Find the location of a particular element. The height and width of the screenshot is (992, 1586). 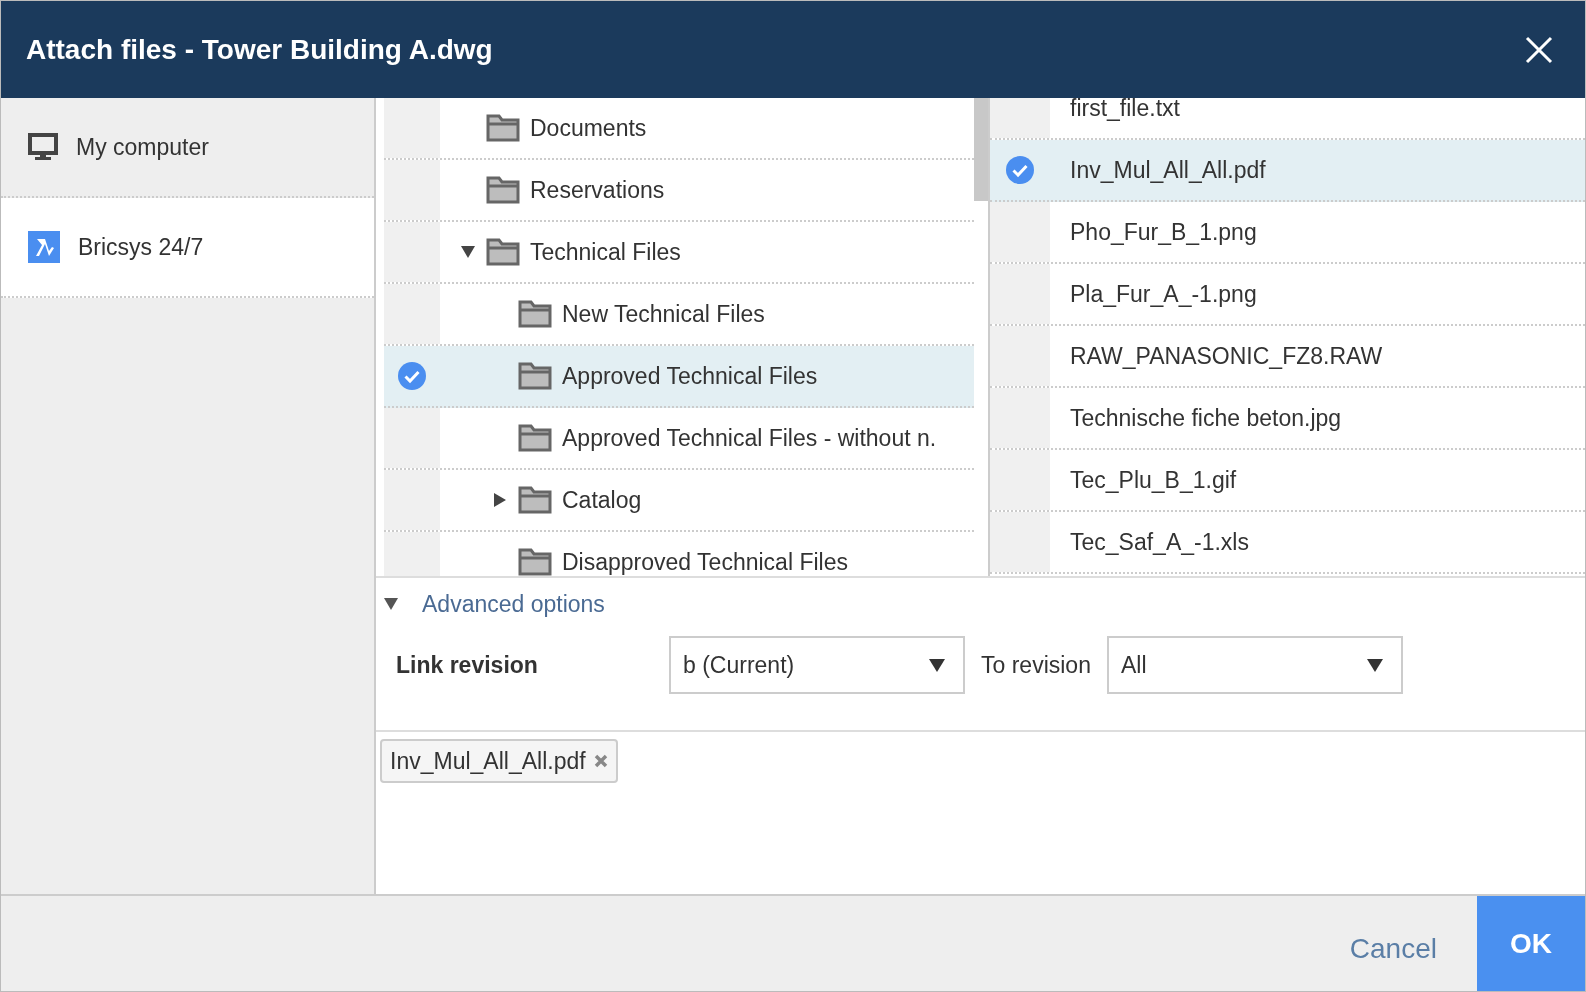

folder-row: Catalog is located at coordinates (679, 501).